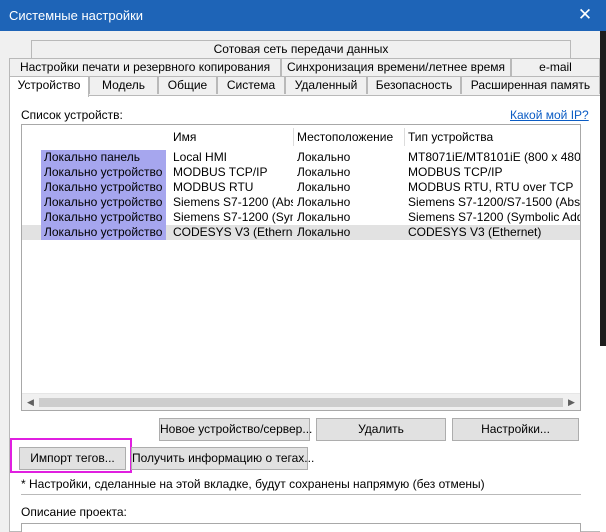 This screenshot has width=606, height=532. What do you see at coordinates (585, 15) in the screenshot?
I see `close-icon: ✕` at bounding box center [585, 15].